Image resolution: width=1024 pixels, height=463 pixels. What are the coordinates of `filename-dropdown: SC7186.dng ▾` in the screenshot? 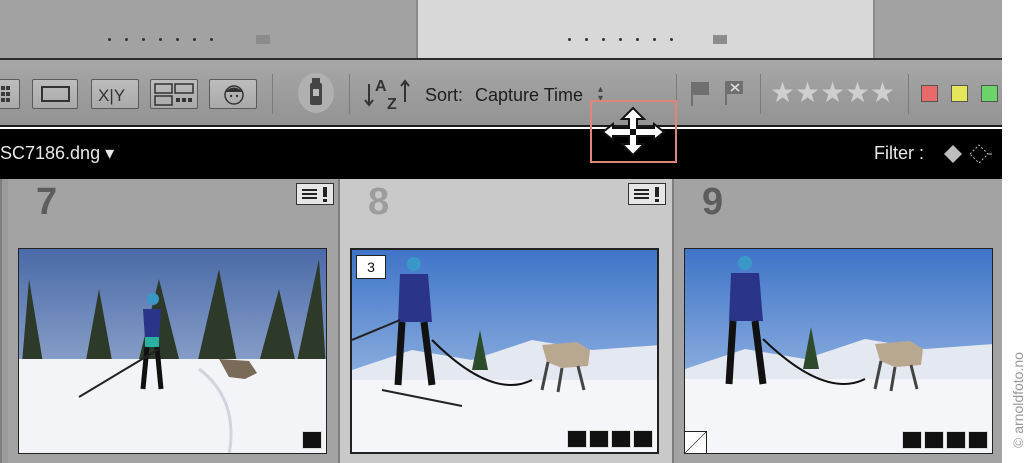 It's located at (57, 153).